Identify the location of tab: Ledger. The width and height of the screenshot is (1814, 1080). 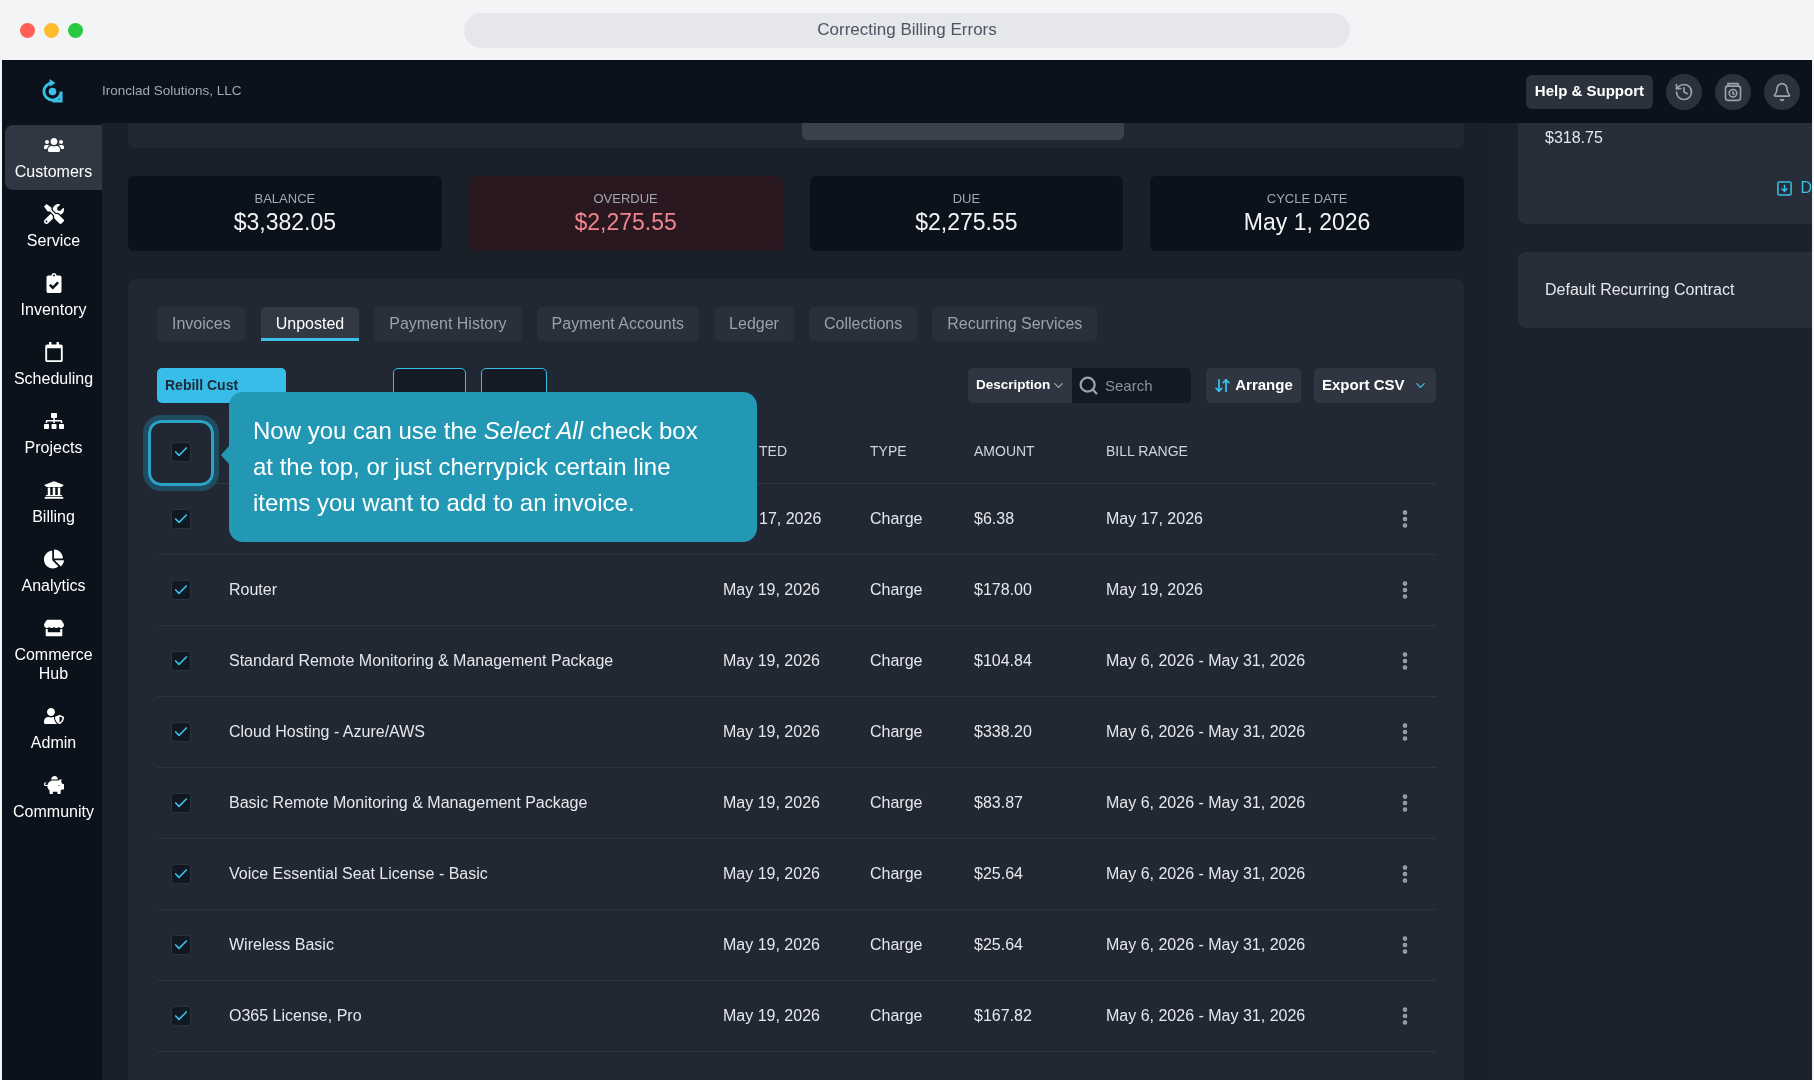
(754, 324).